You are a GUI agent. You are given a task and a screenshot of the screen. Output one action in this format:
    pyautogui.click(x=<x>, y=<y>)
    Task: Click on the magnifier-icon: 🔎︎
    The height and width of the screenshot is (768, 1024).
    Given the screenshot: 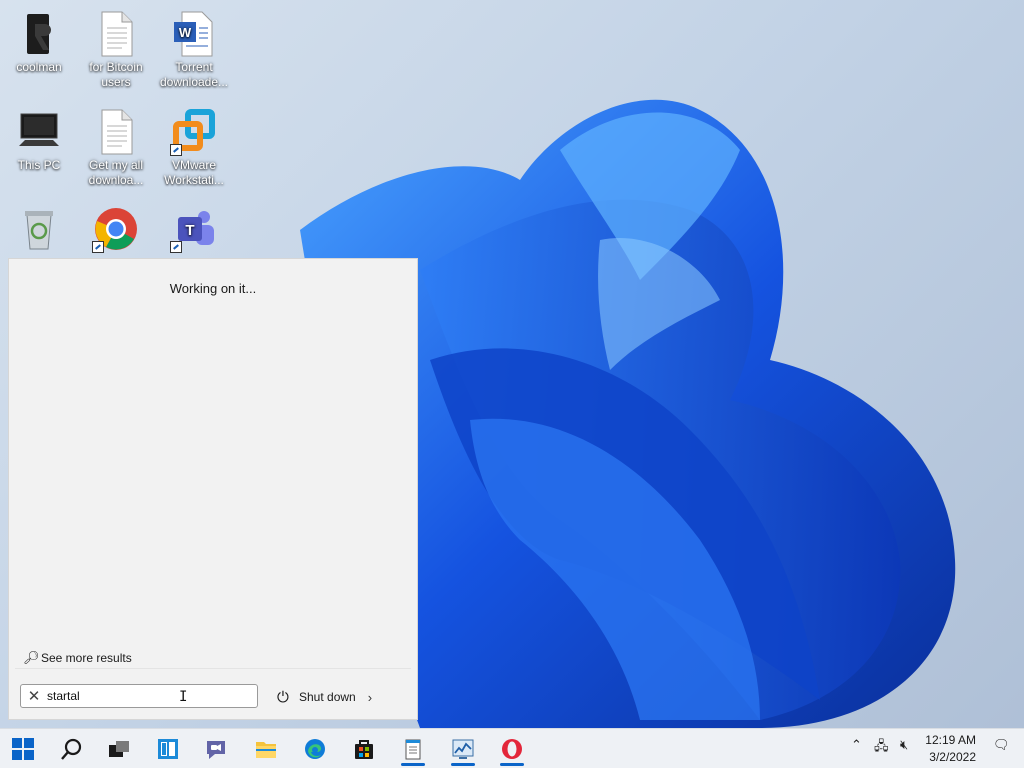 What is the action you would take?
    pyautogui.click(x=31, y=657)
    